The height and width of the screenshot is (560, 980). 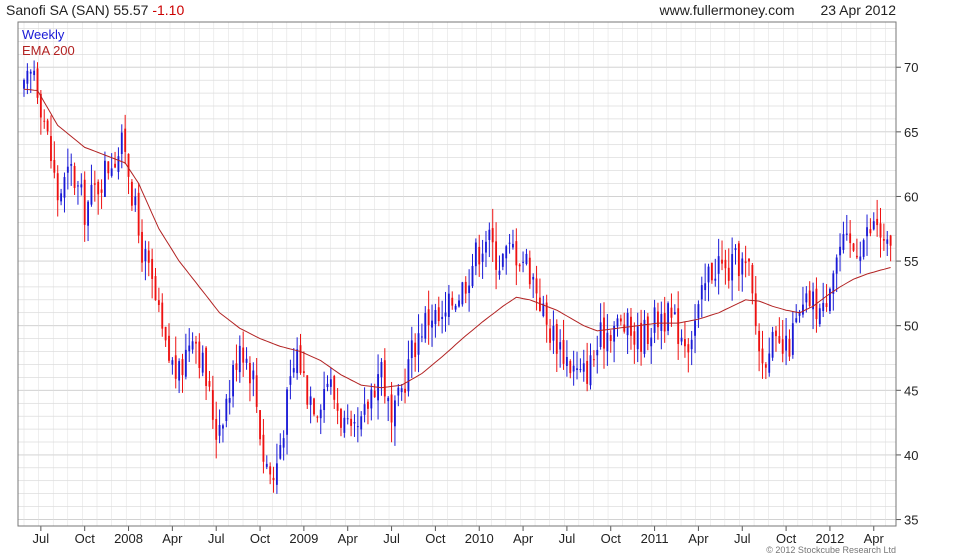 I want to click on x-tick-label: 2011, so click(x=655, y=538).